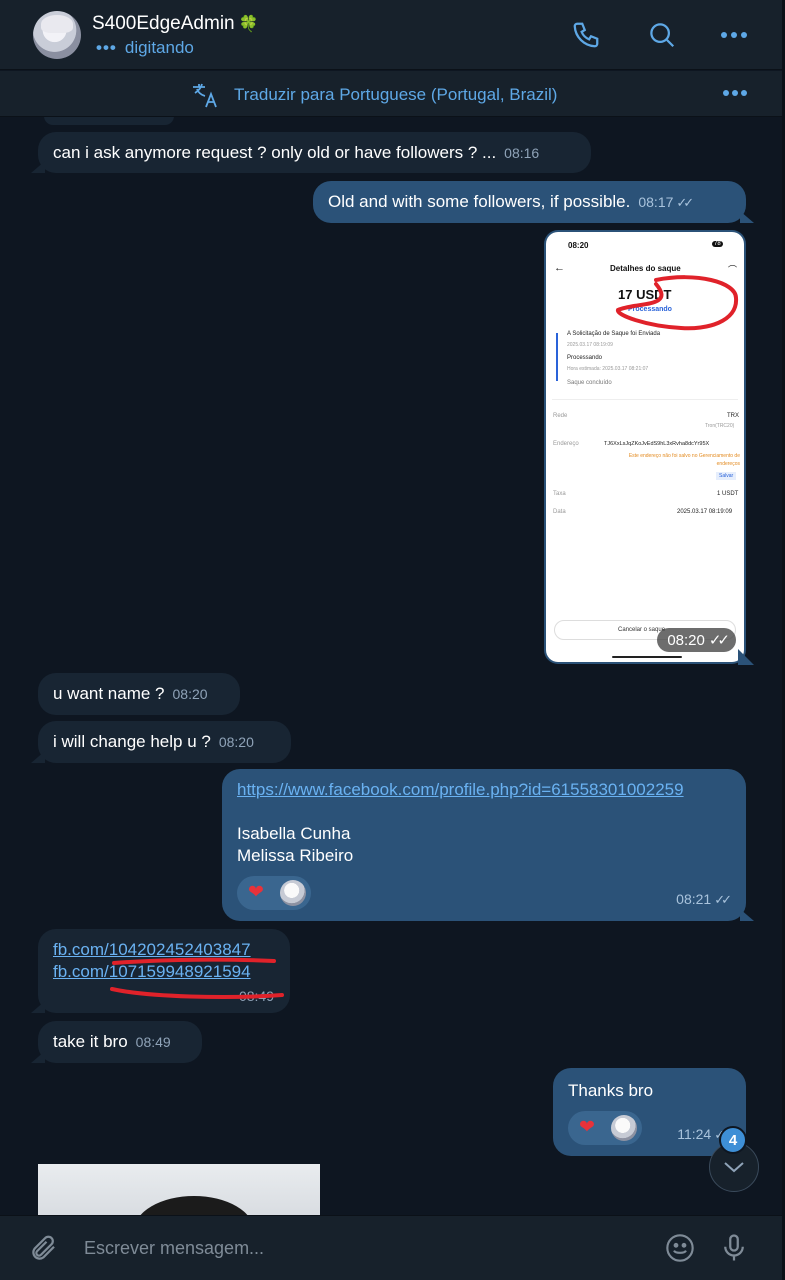 This screenshot has width=785, height=1280. I want to click on attach-button, so click(44, 1248).